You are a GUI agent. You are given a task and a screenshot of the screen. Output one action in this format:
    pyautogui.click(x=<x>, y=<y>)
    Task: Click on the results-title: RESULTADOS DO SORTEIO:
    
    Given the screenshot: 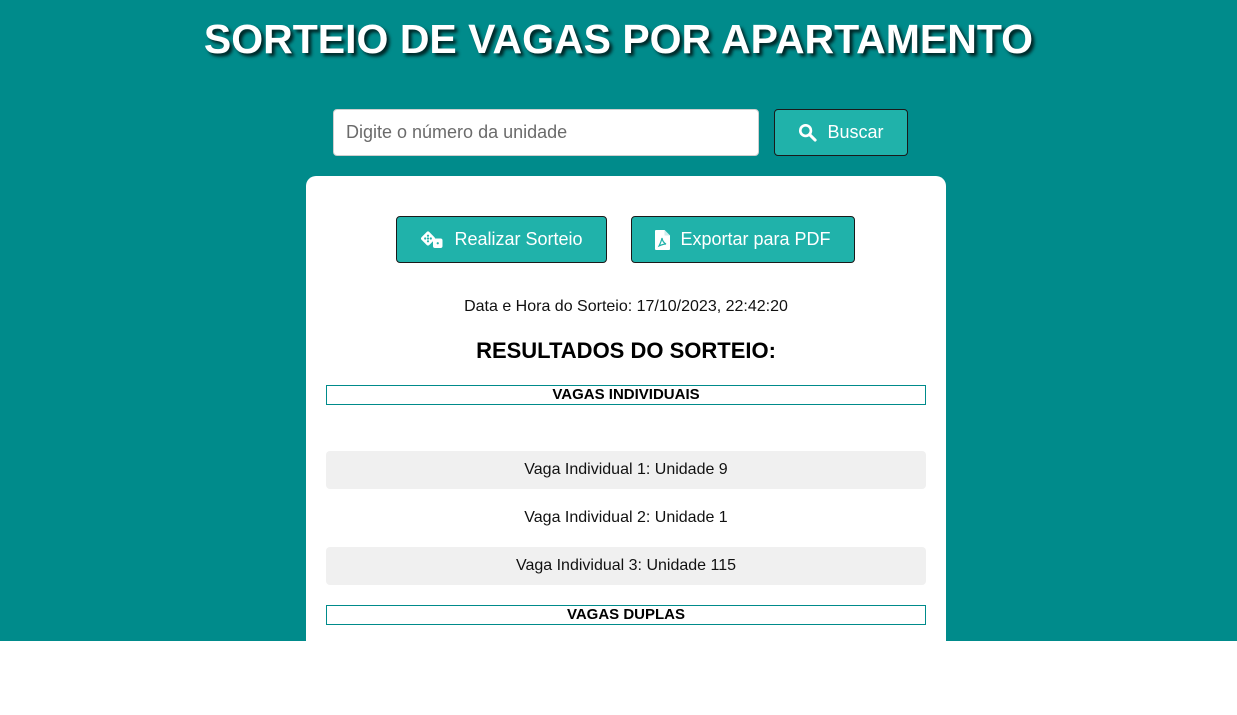 What is the action you would take?
    pyautogui.click(x=626, y=350)
    